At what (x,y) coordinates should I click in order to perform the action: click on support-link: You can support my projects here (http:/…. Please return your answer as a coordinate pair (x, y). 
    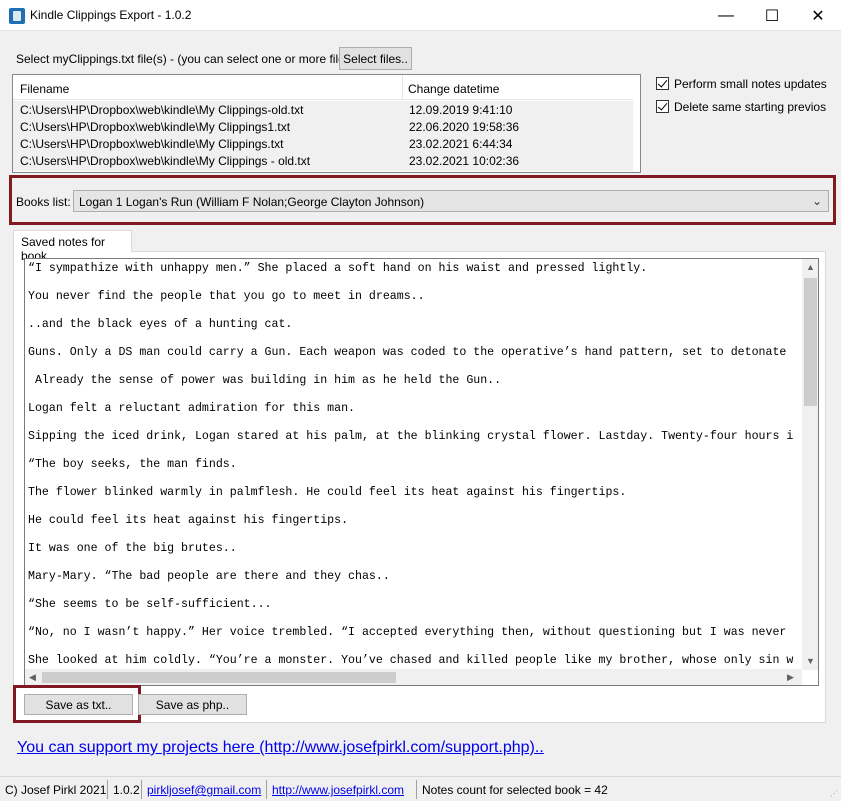
    Looking at the image, I should click on (280, 748).